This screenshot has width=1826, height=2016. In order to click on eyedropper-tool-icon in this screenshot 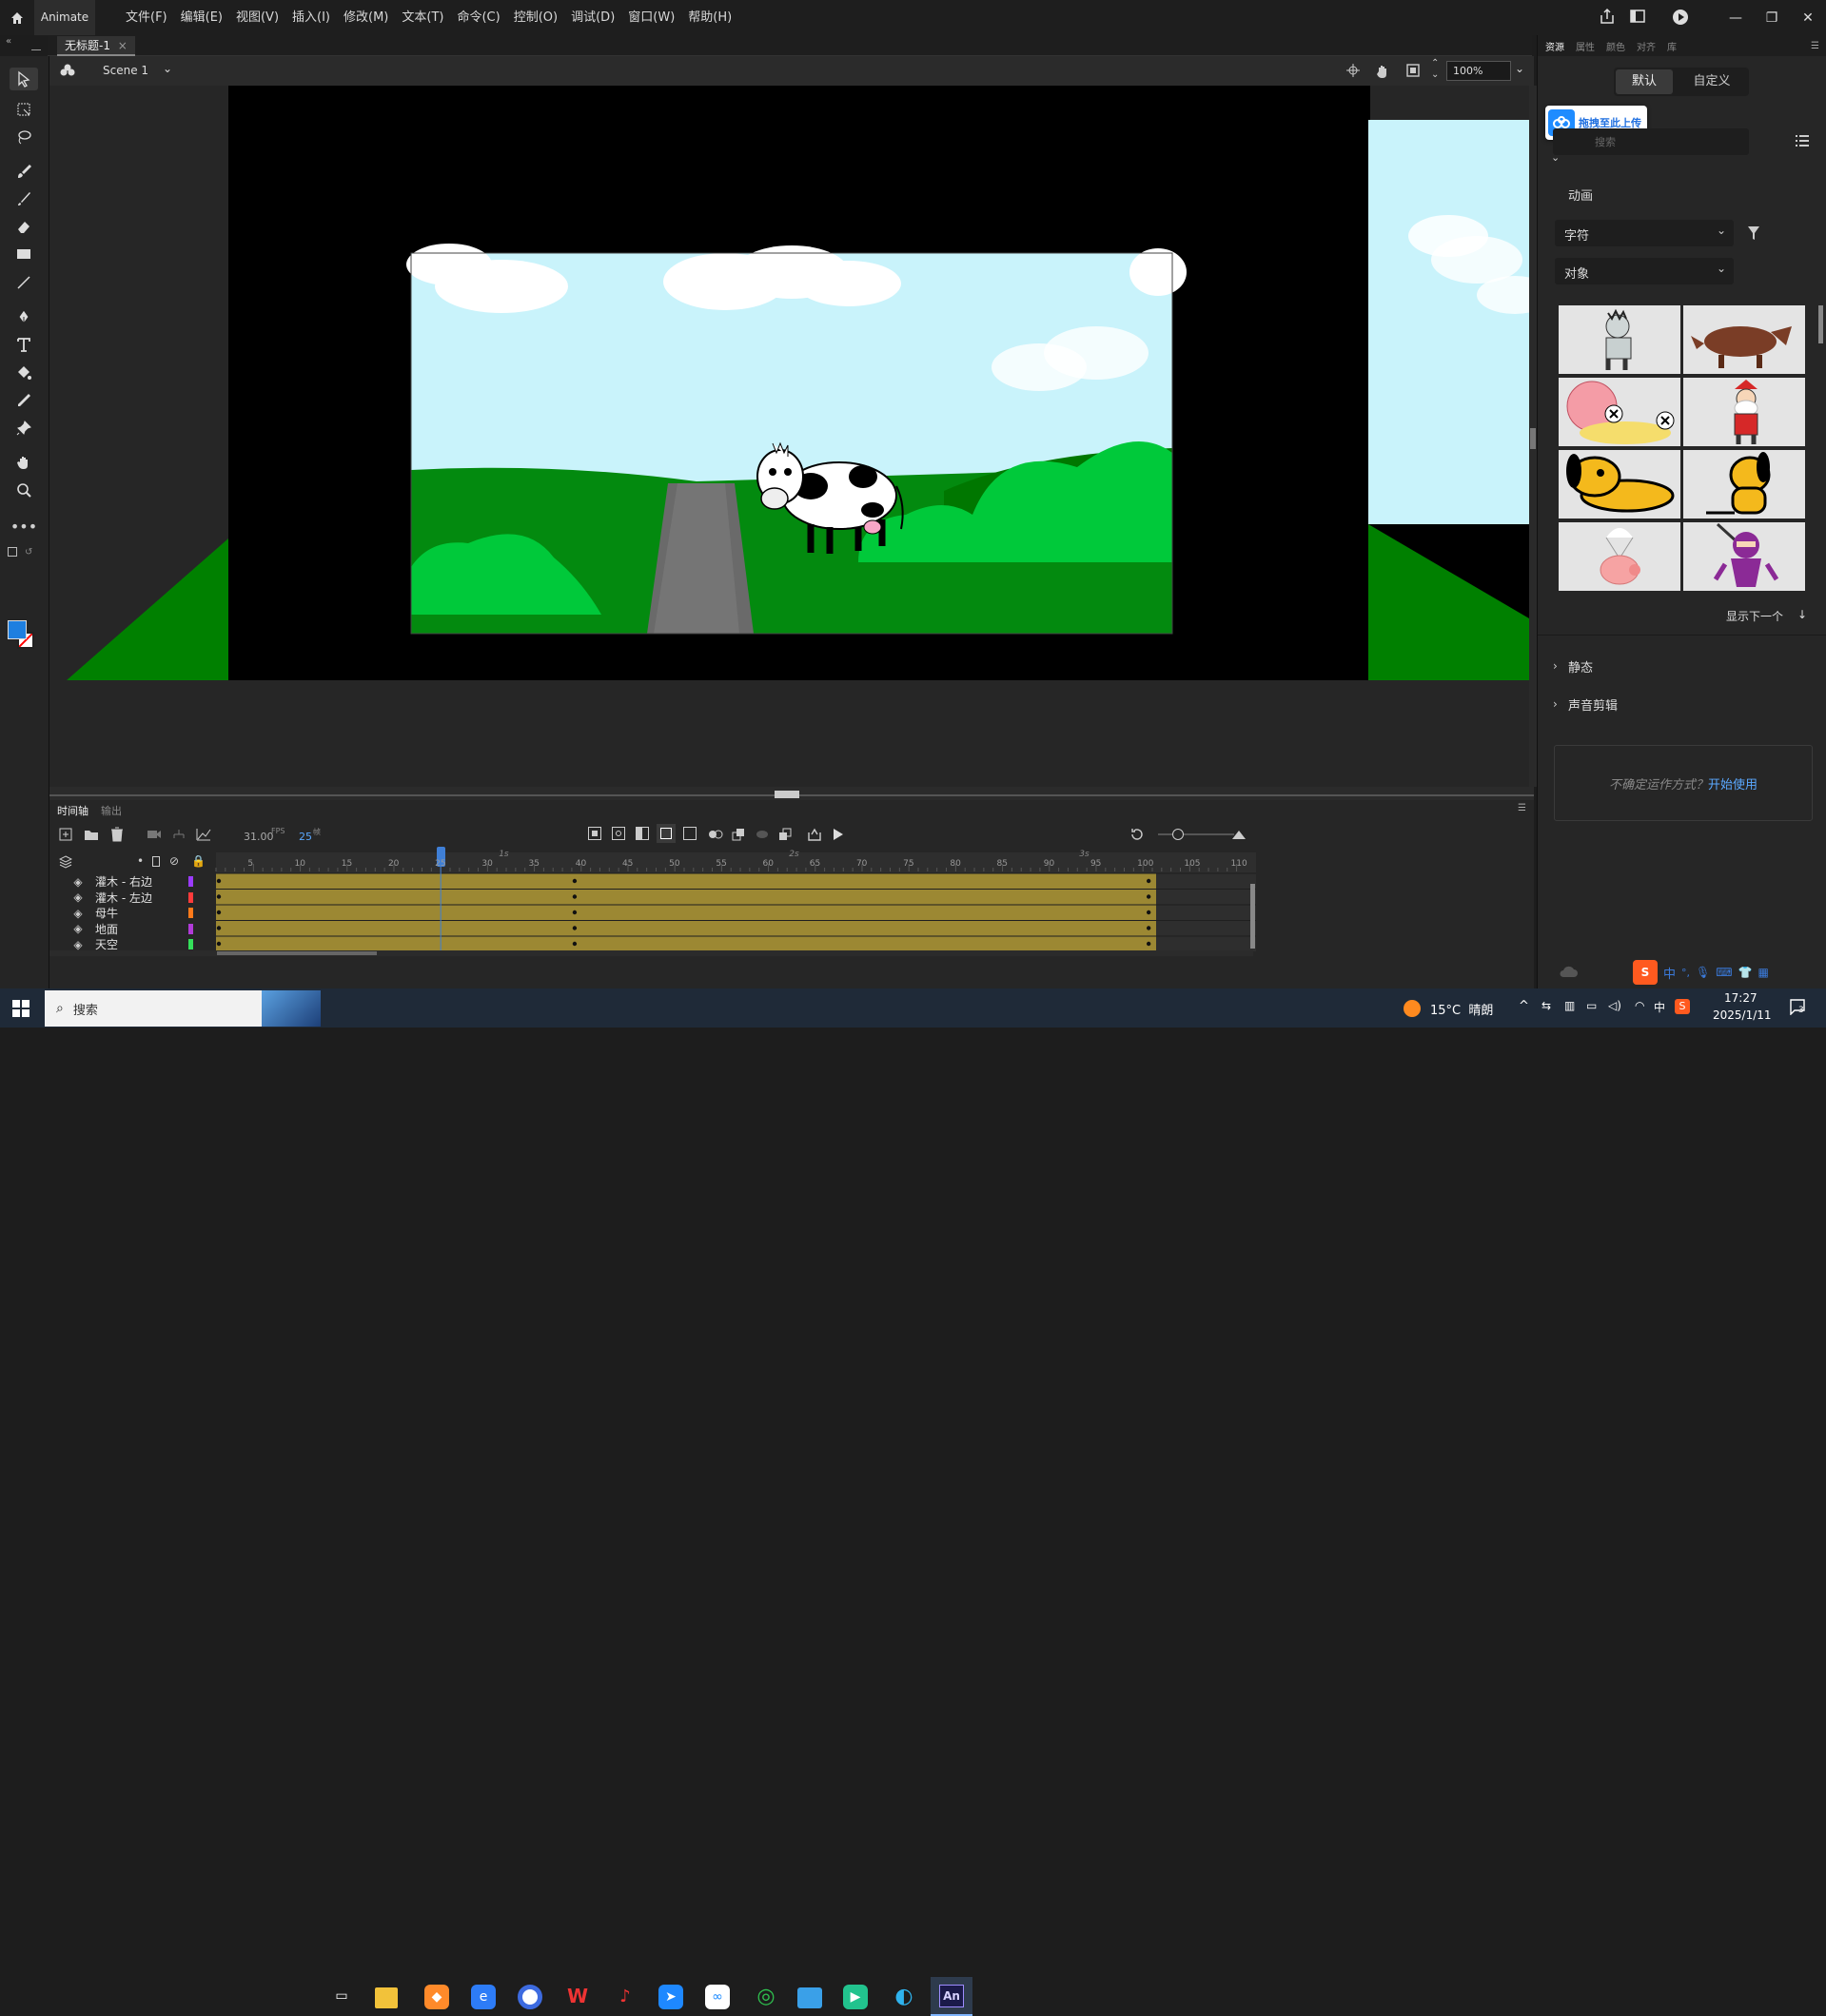, I will do `click(24, 400)`.